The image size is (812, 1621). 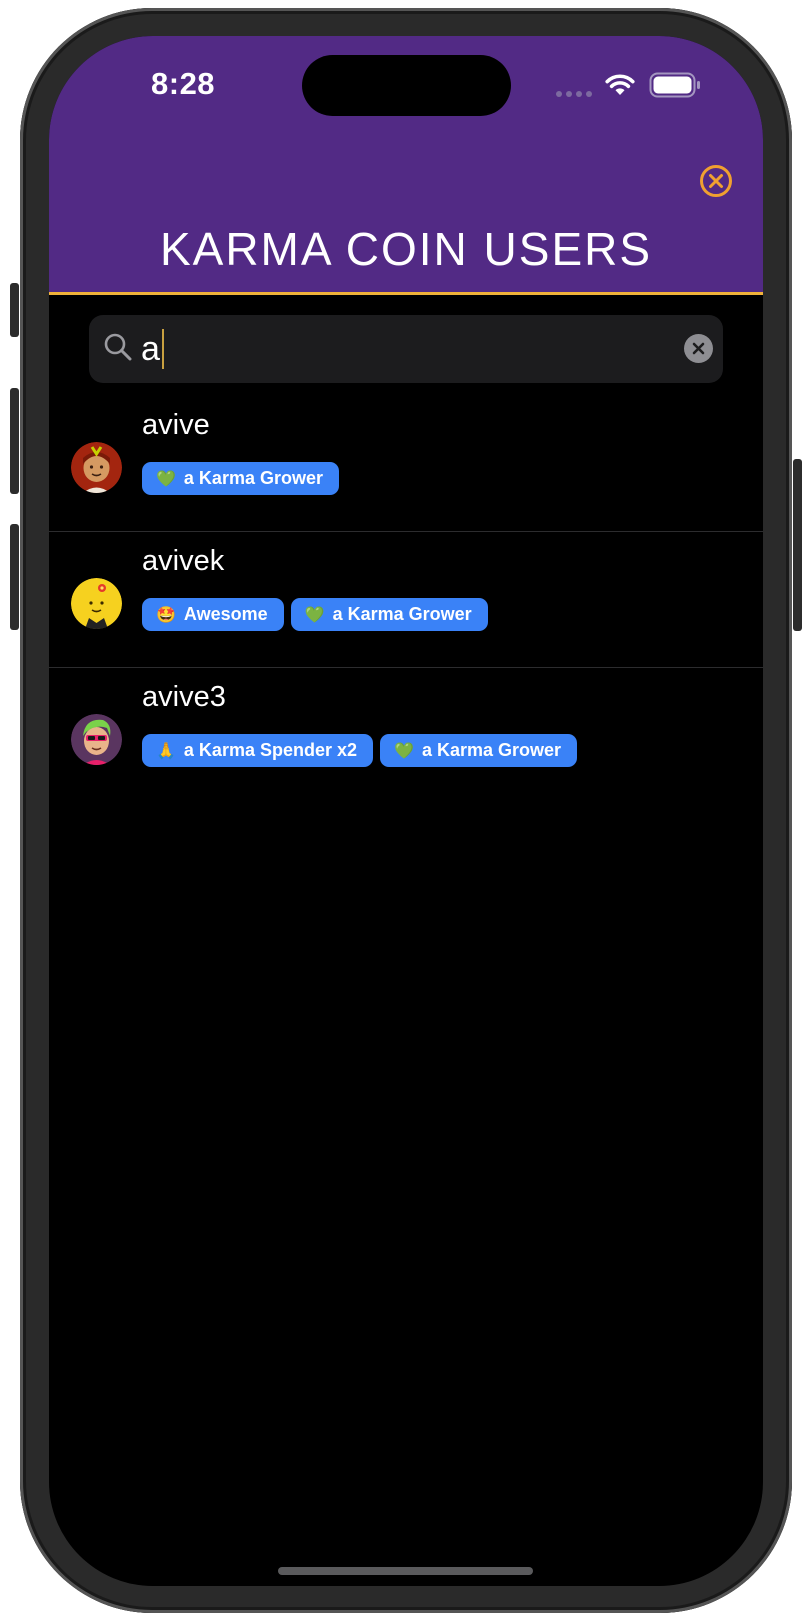 I want to click on badge-label: Awesome, so click(x=225, y=614).